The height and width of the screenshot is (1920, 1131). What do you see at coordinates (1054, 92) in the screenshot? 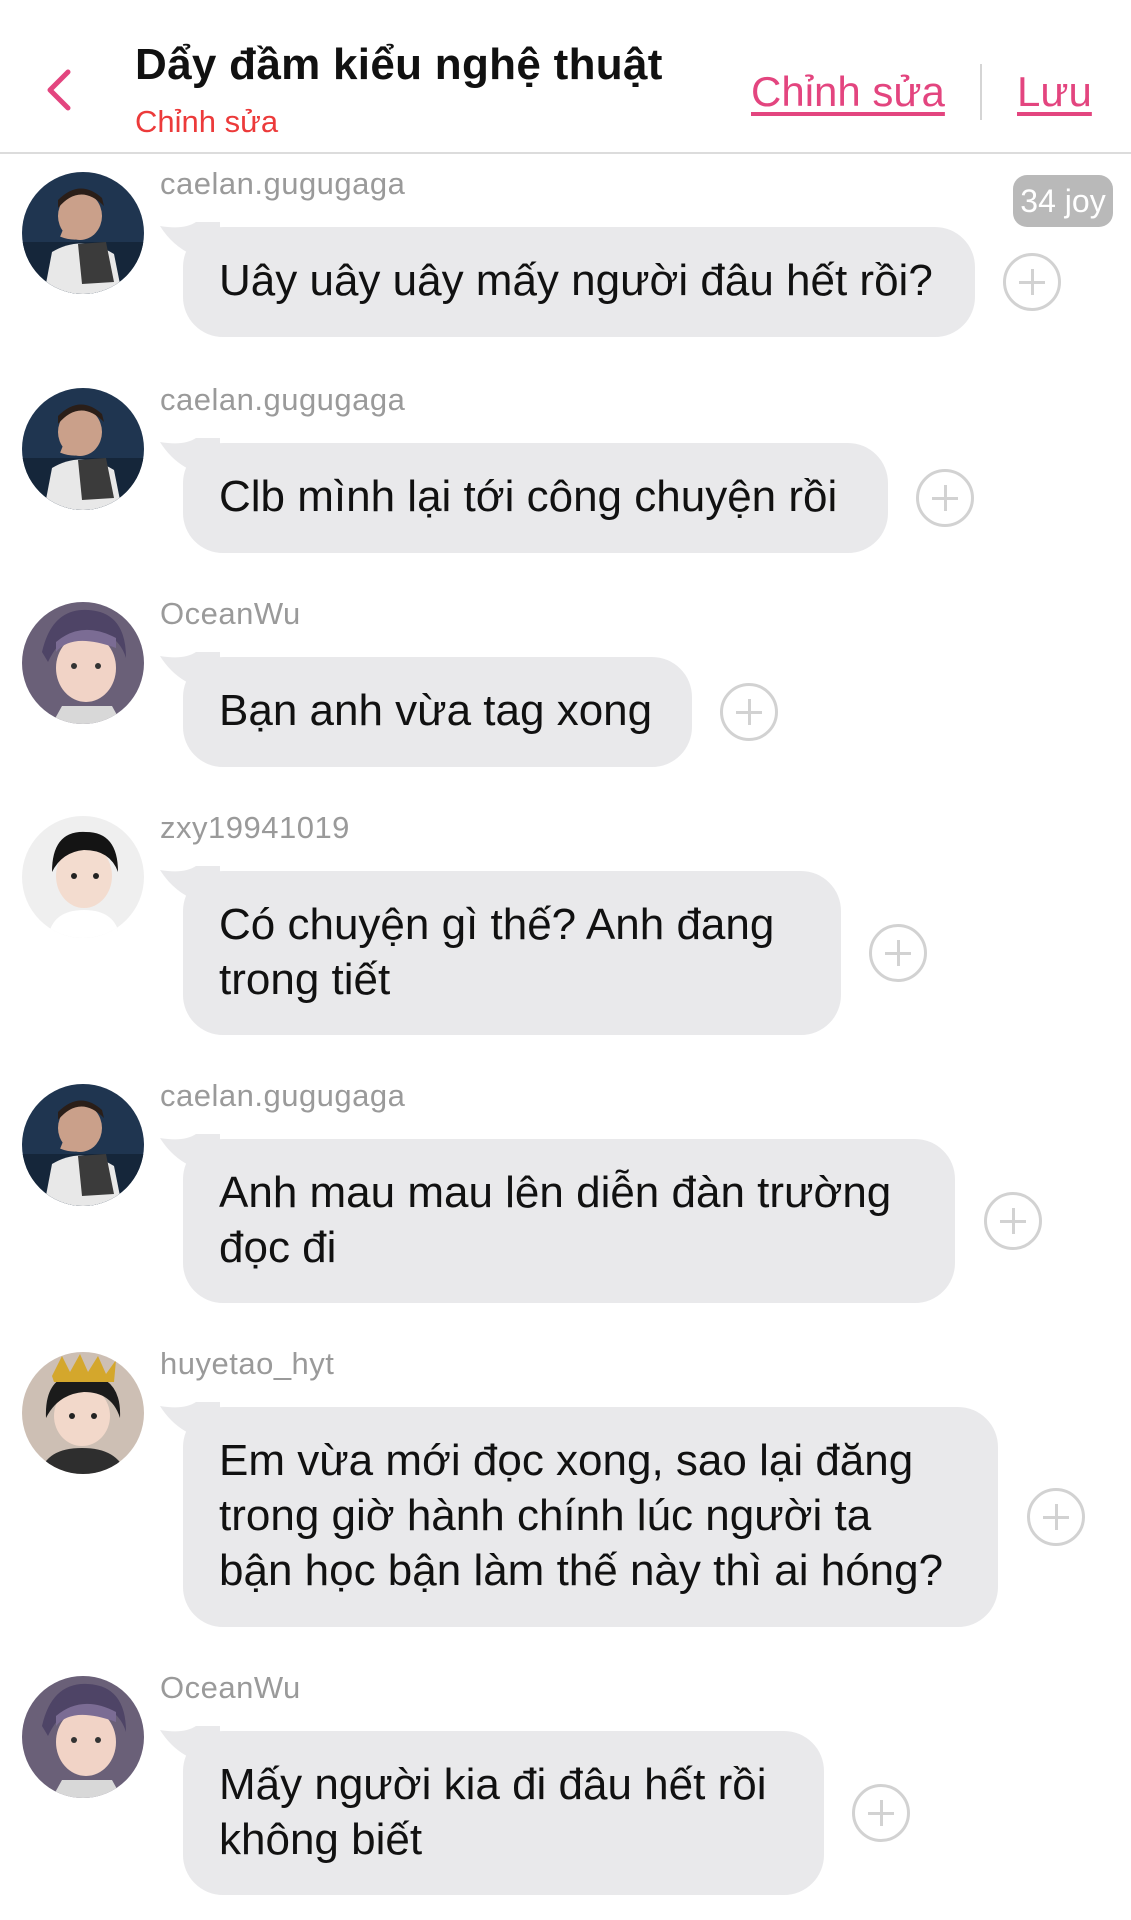
I see `save-button: Lưu` at bounding box center [1054, 92].